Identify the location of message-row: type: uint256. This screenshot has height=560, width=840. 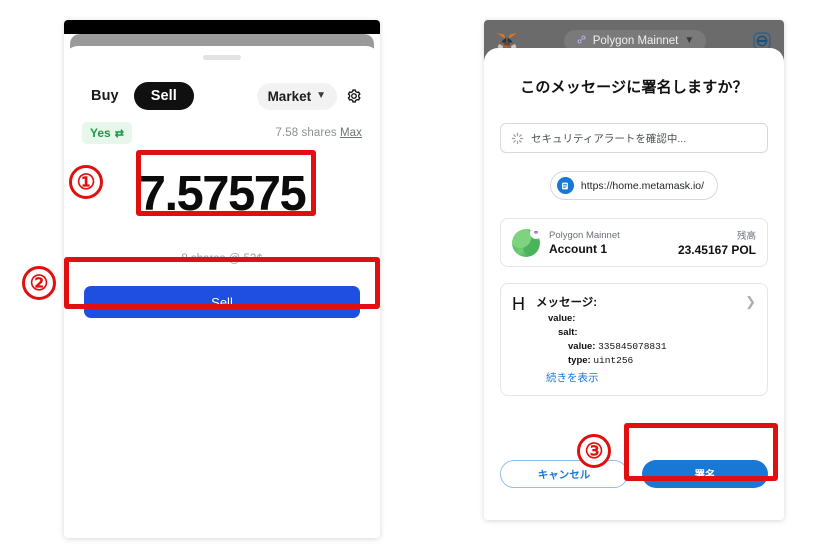
(640, 360).